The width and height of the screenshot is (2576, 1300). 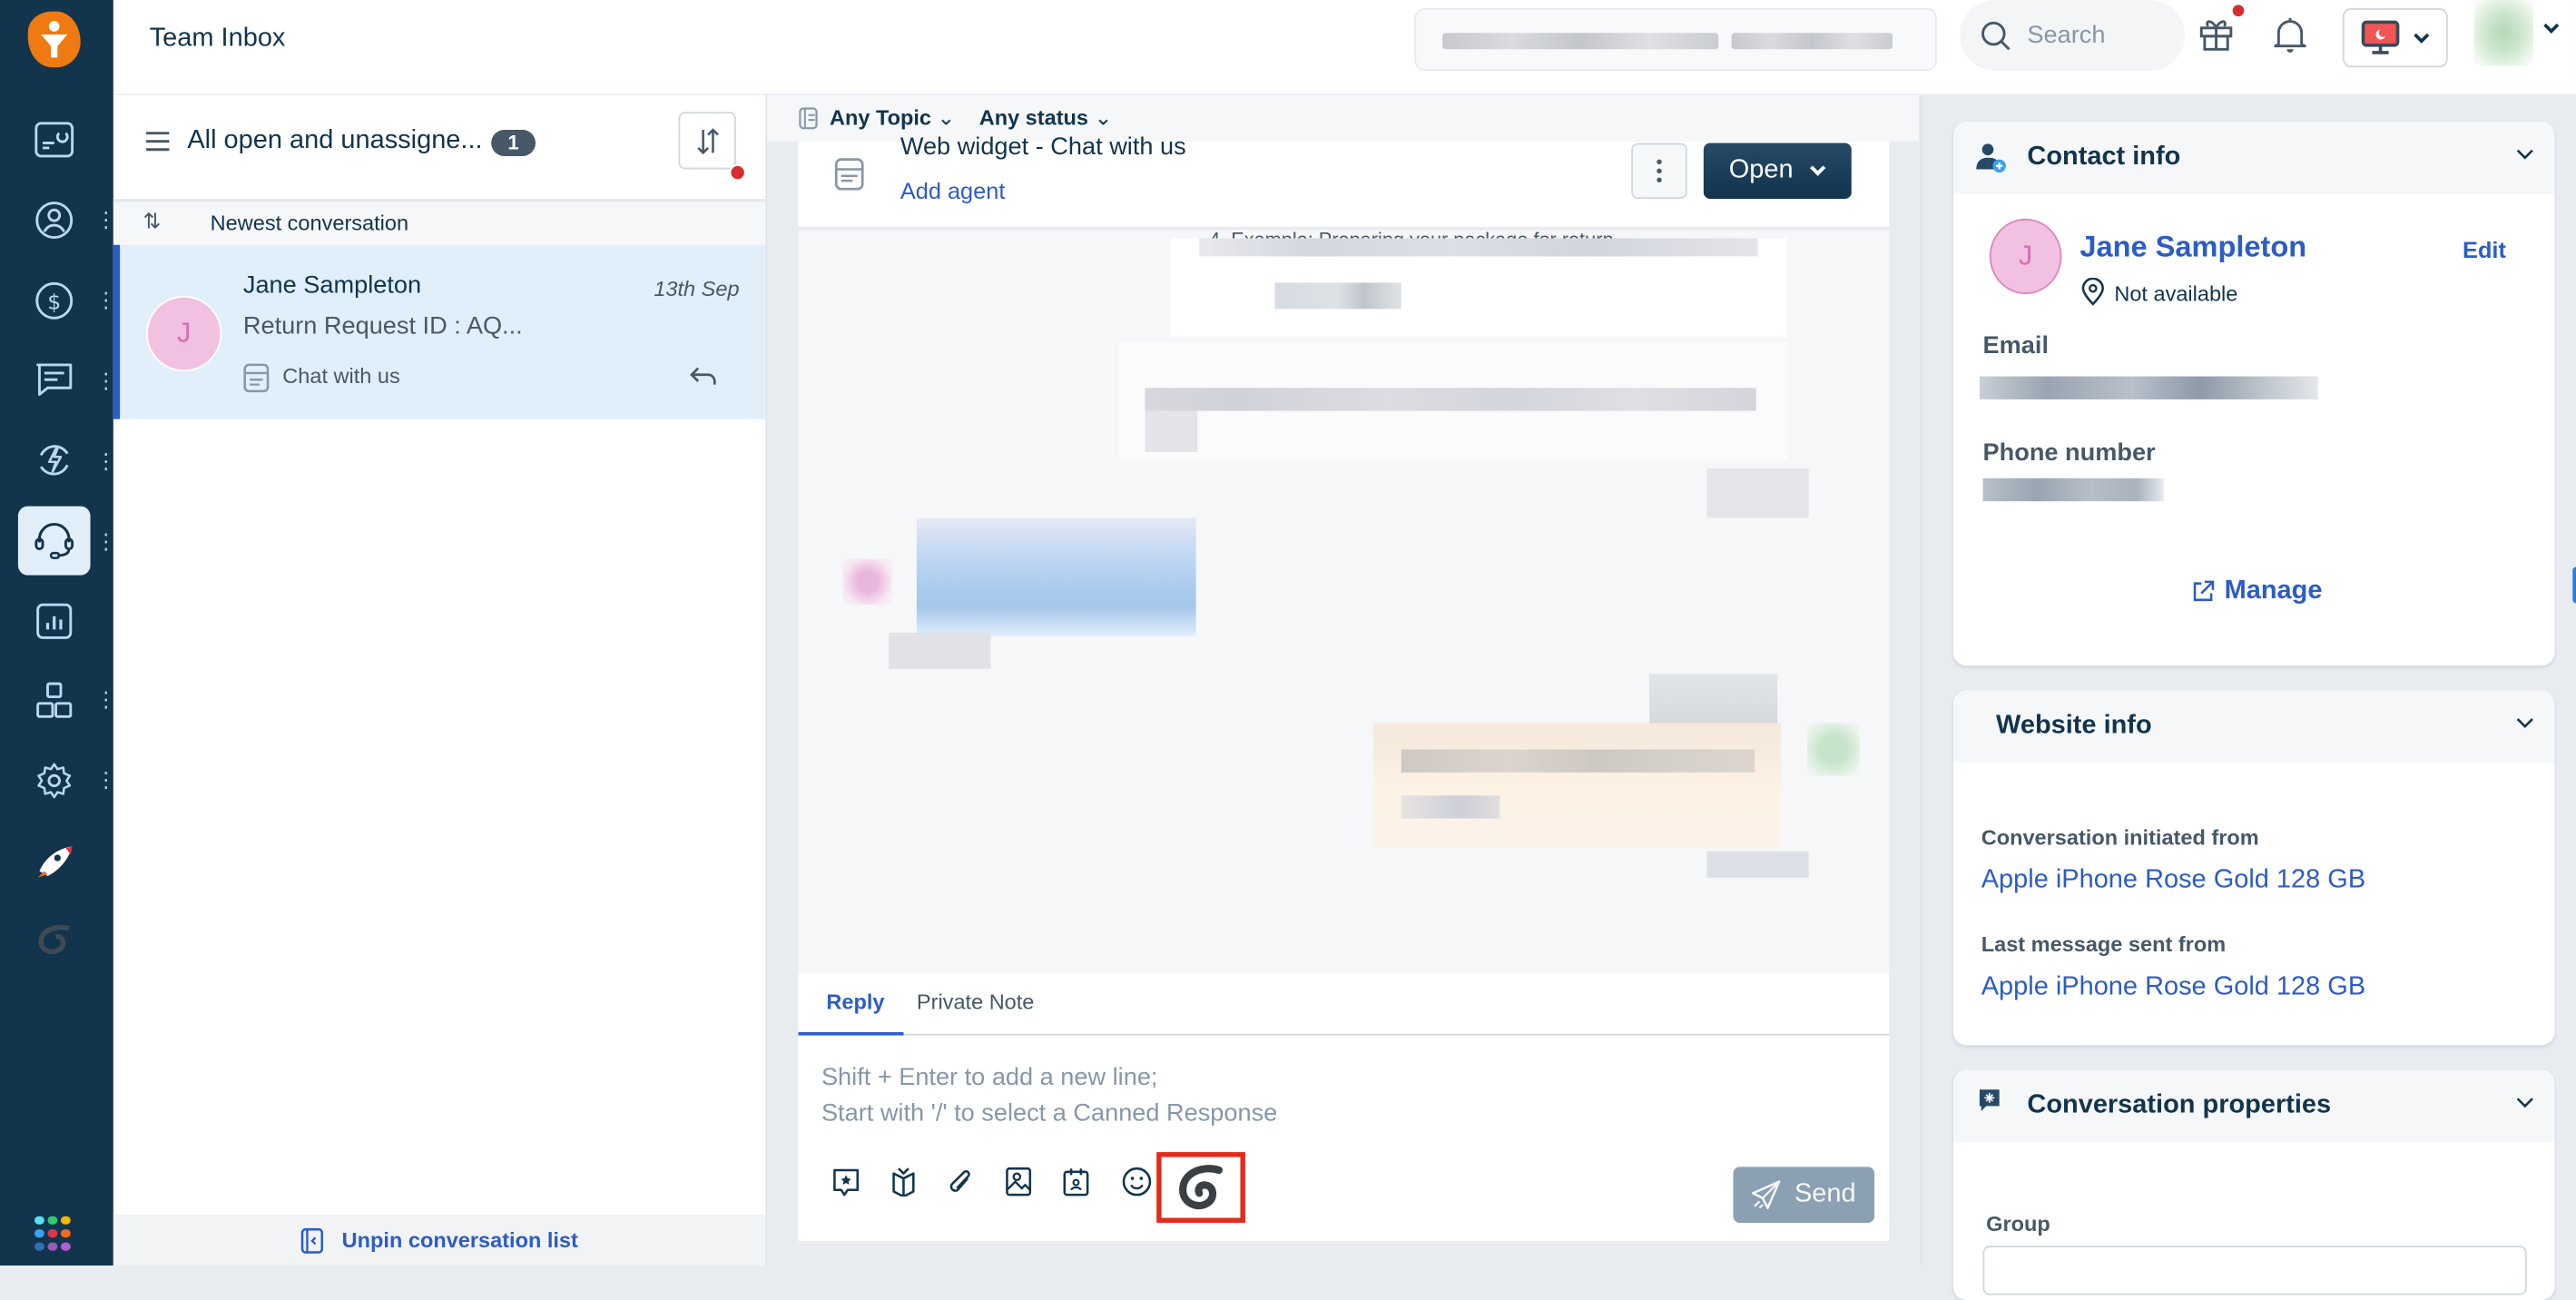 I want to click on status-filter-label: Any status, so click(x=1033, y=117).